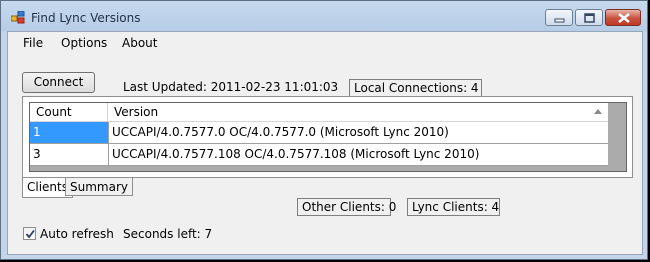 Image resolution: width=650 pixels, height=262 pixels. I want to click on column-header-version-label: Version, so click(136, 112).